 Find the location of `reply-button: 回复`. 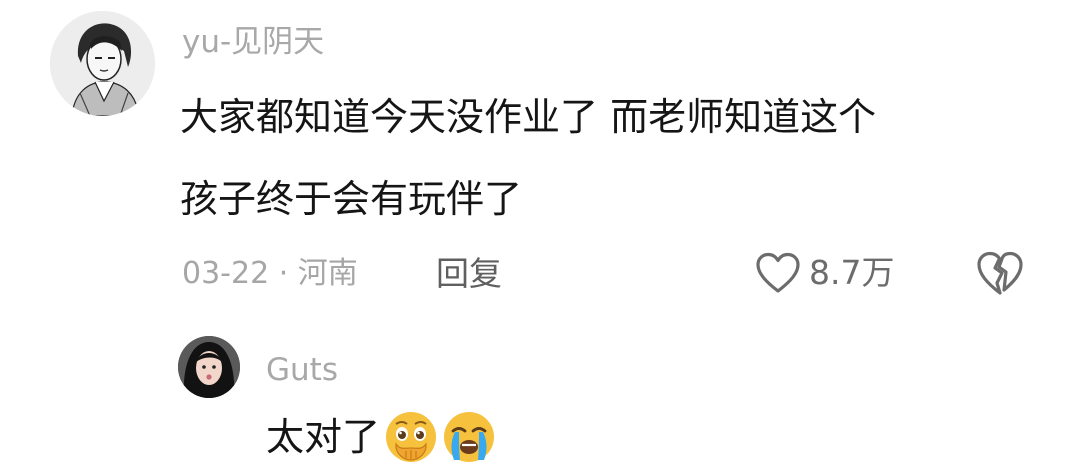

reply-button: 回复 is located at coordinates (469, 274).